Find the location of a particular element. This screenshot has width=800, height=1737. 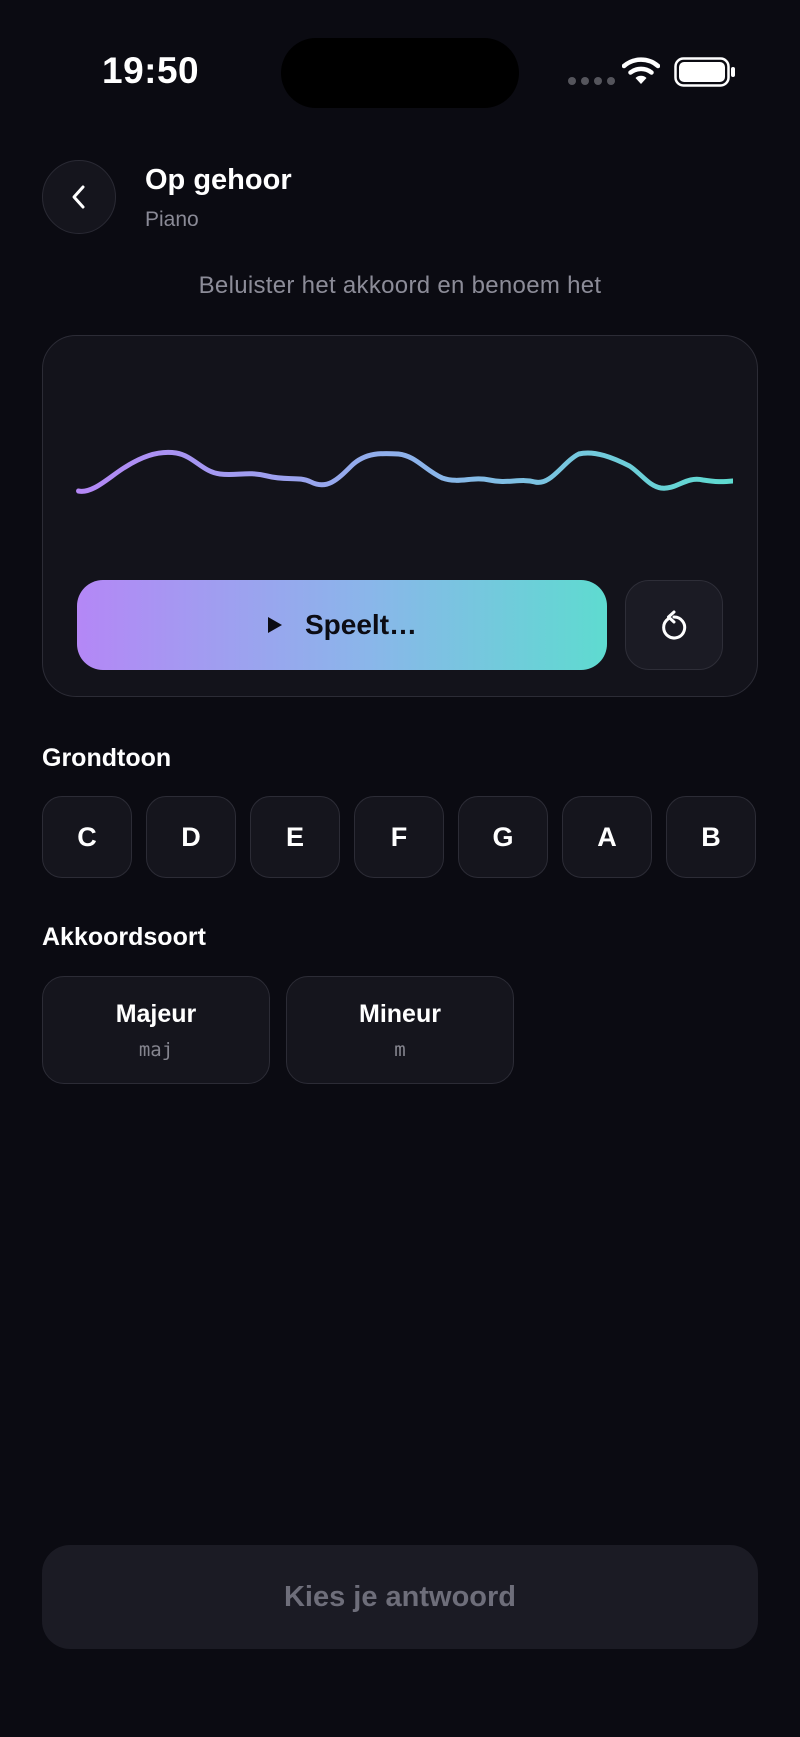

replay-button is located at coordinates (674, 625).